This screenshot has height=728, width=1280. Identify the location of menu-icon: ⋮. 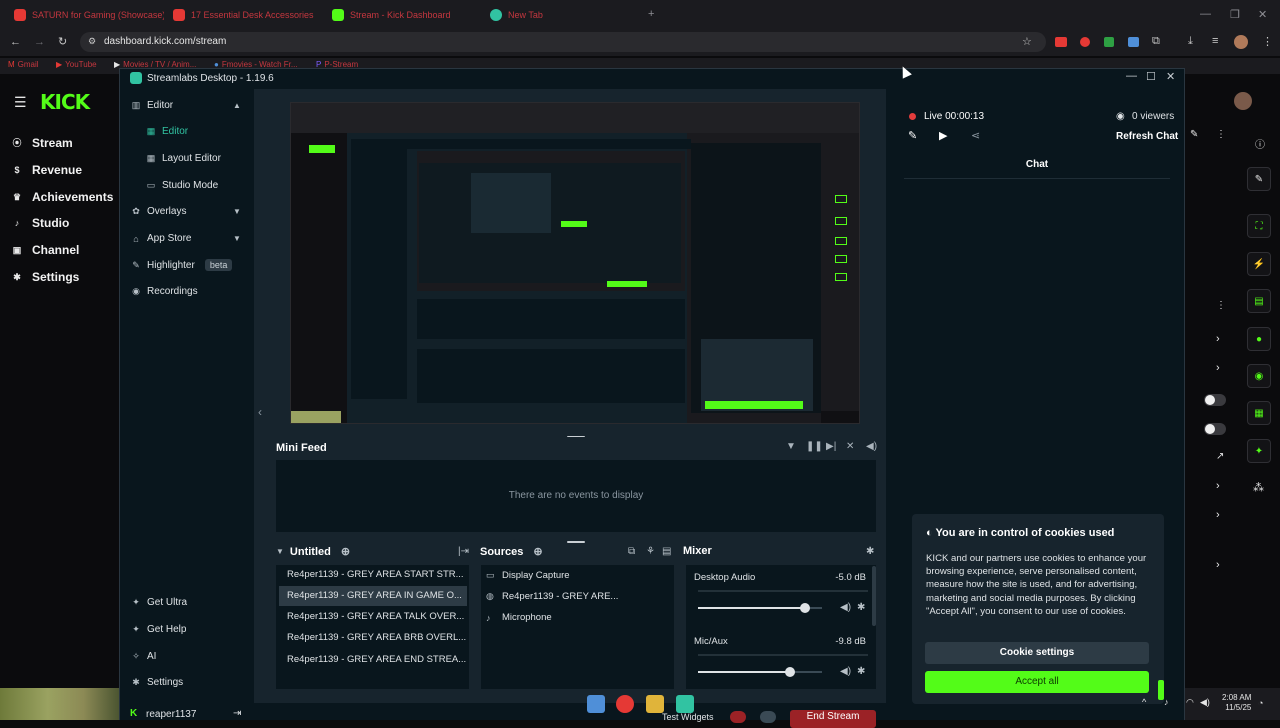
(1267, 41).